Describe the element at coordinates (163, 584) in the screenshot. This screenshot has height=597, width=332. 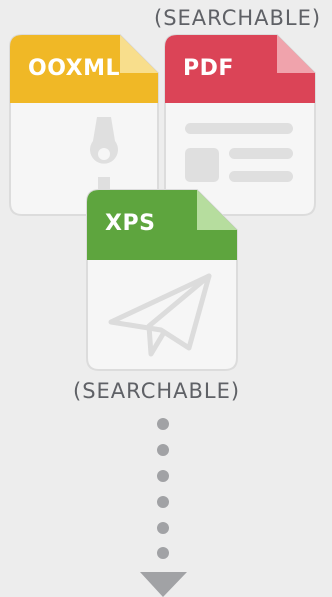
I see `arrow-down-icon` at that location.